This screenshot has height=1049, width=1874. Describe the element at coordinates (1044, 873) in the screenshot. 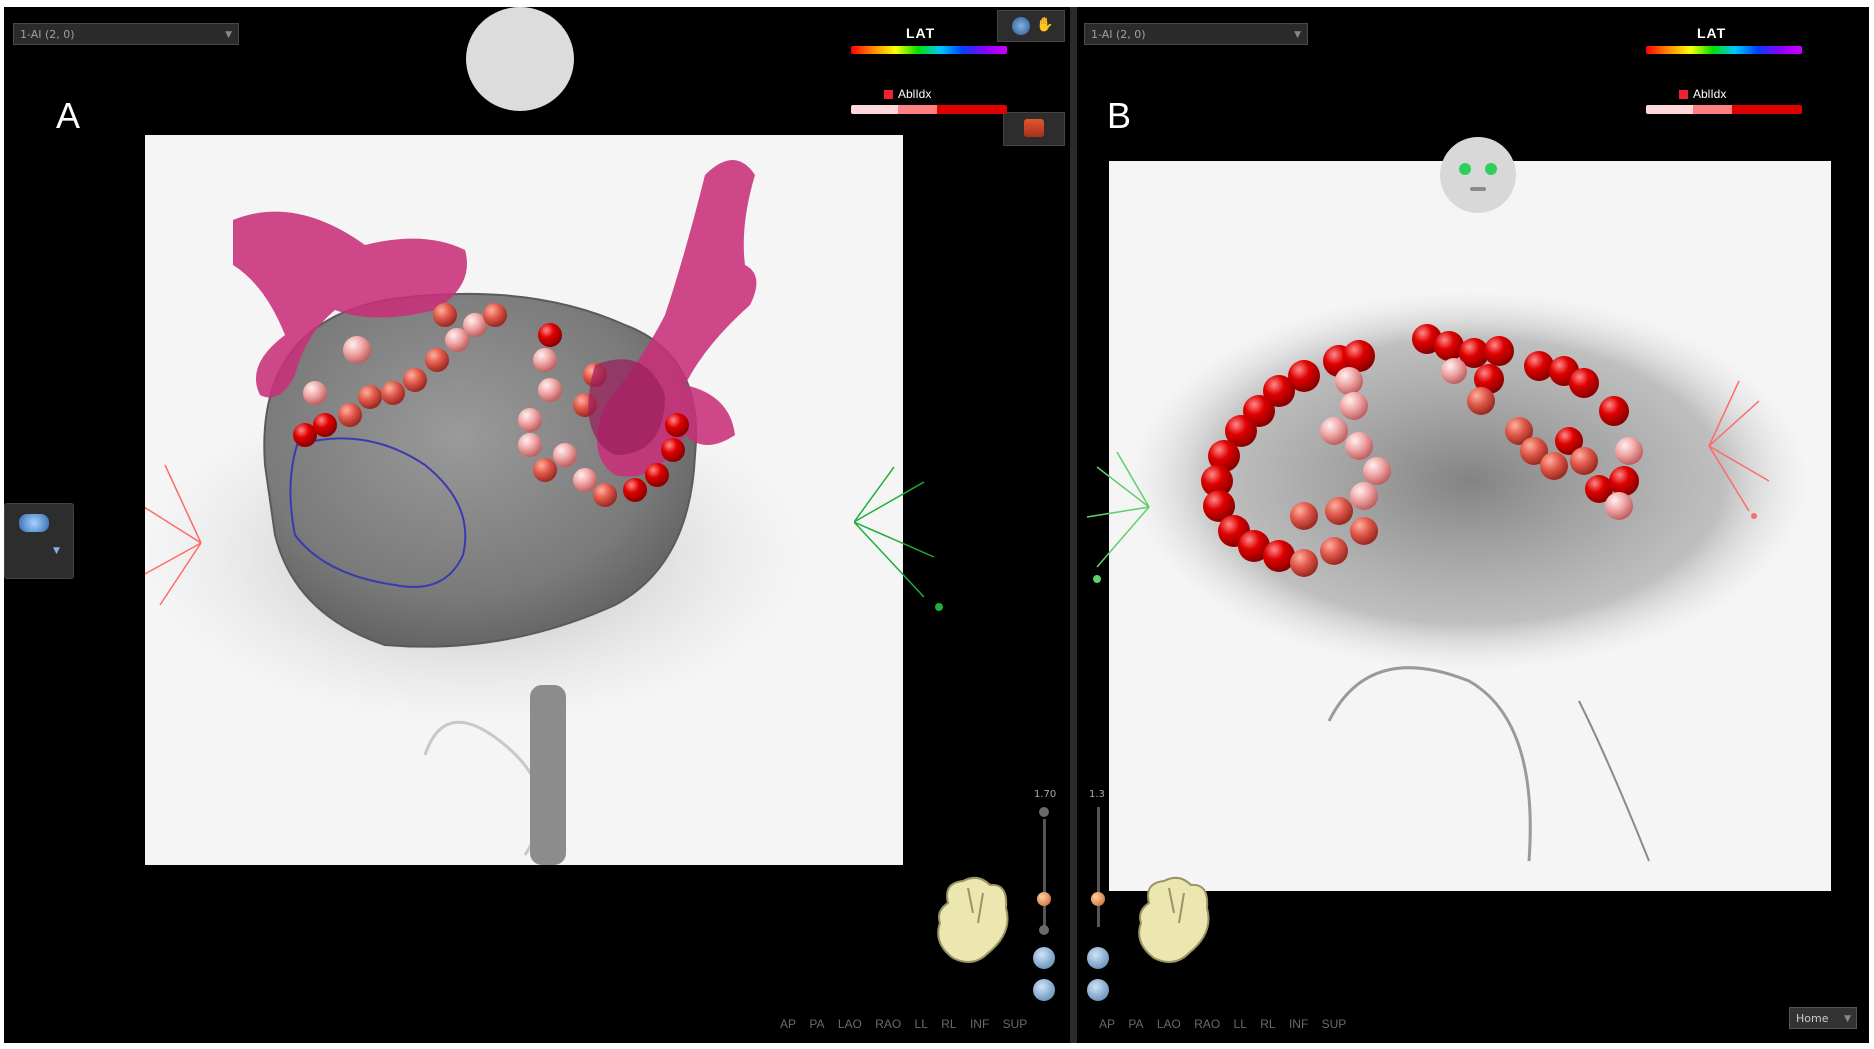

I see `zoom-slider-track-a` at that location.